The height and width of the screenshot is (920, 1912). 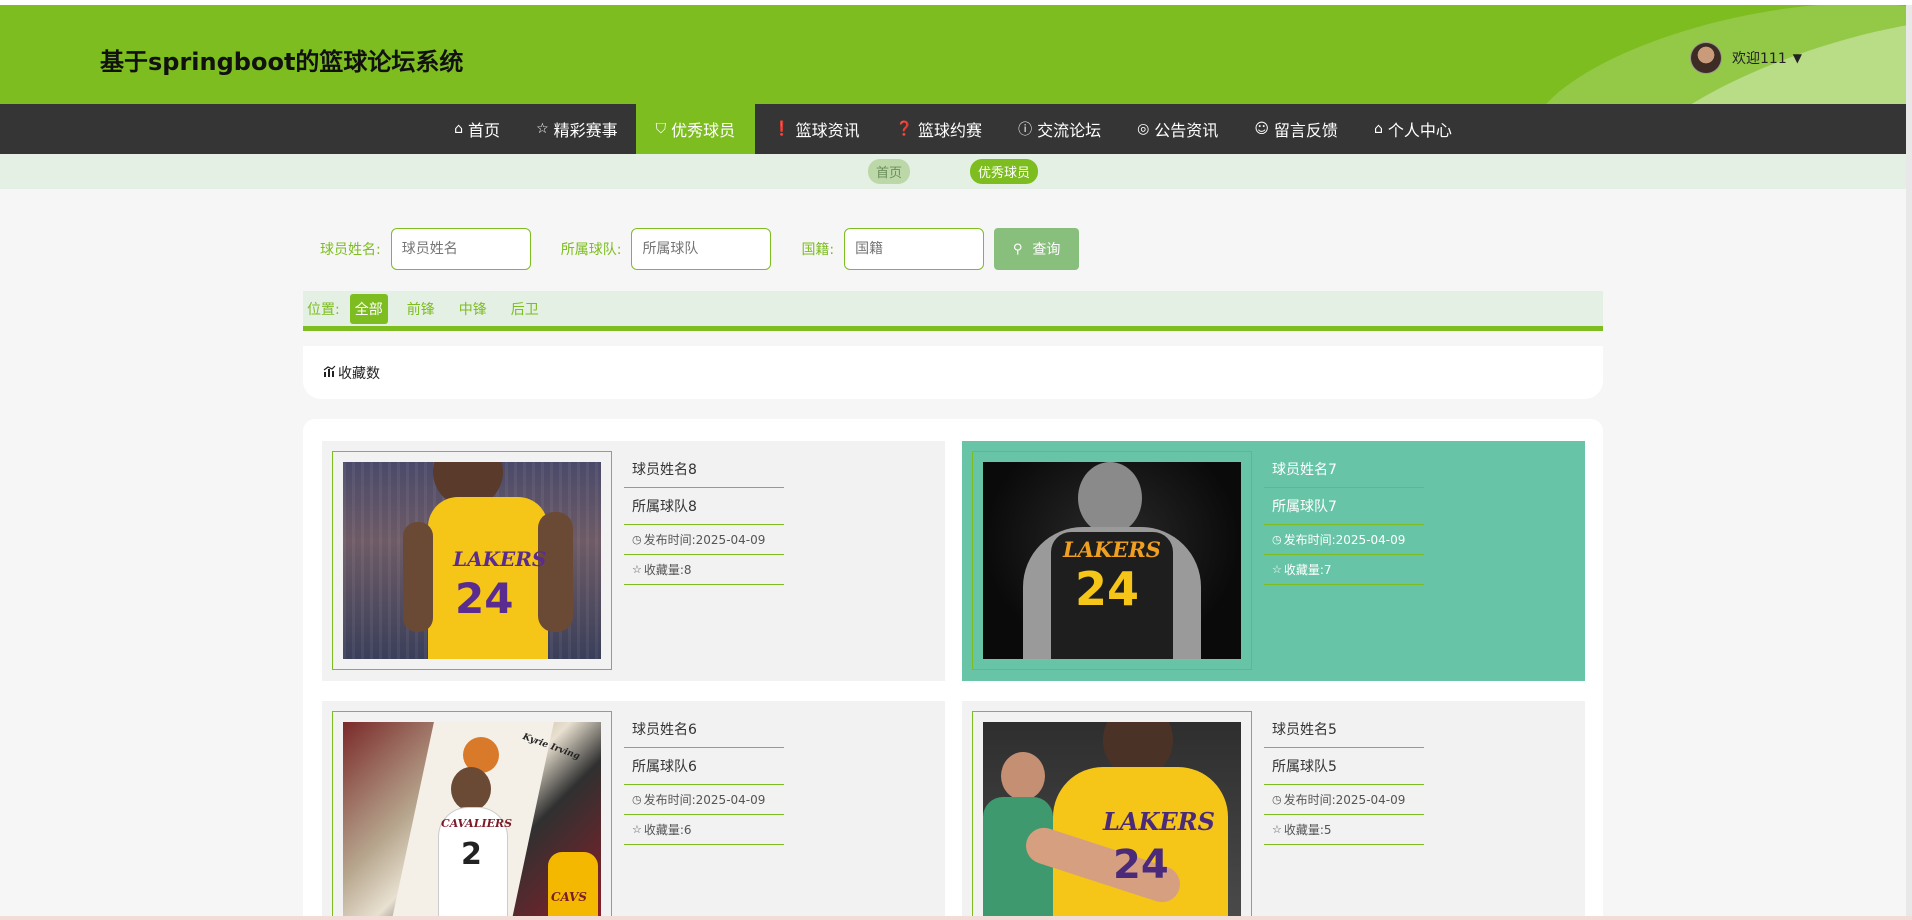 I want to click on nav-item-news: ❗ 篮球资讯, so click(x=816, y=129).